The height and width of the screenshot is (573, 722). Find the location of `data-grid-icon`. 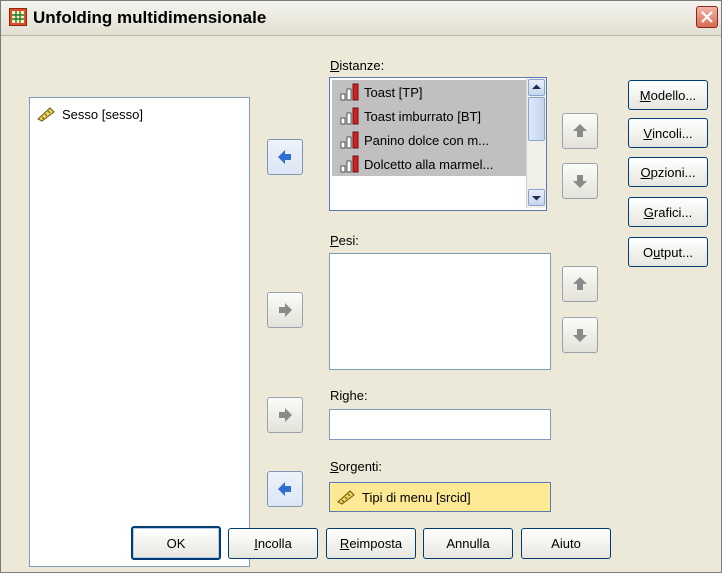

data-grid-icon is located at coordinates (18, 17).